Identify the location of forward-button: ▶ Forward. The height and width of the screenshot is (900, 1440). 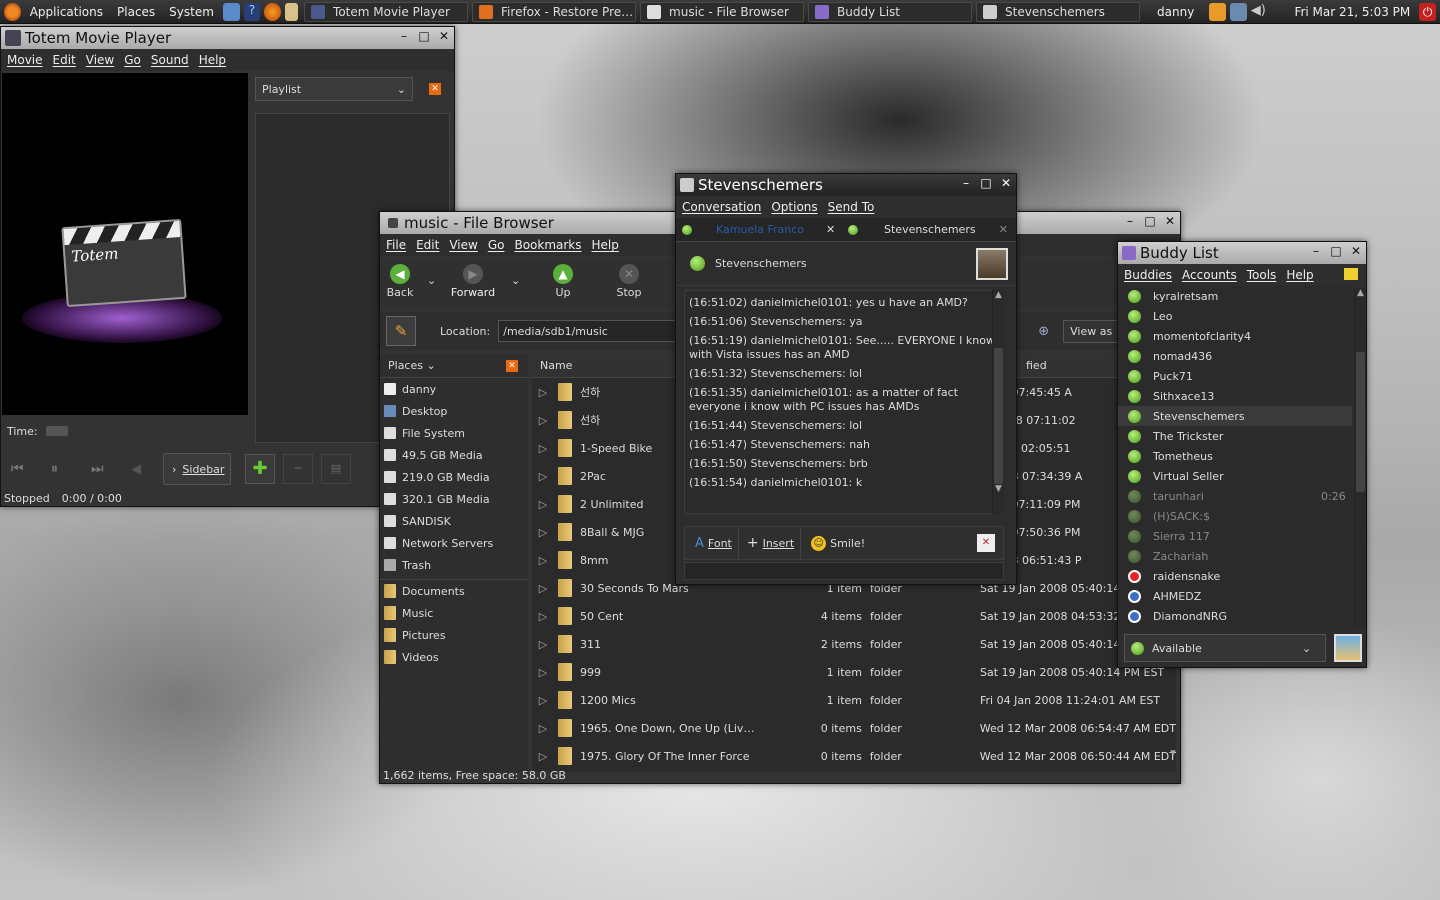
(473, 281).